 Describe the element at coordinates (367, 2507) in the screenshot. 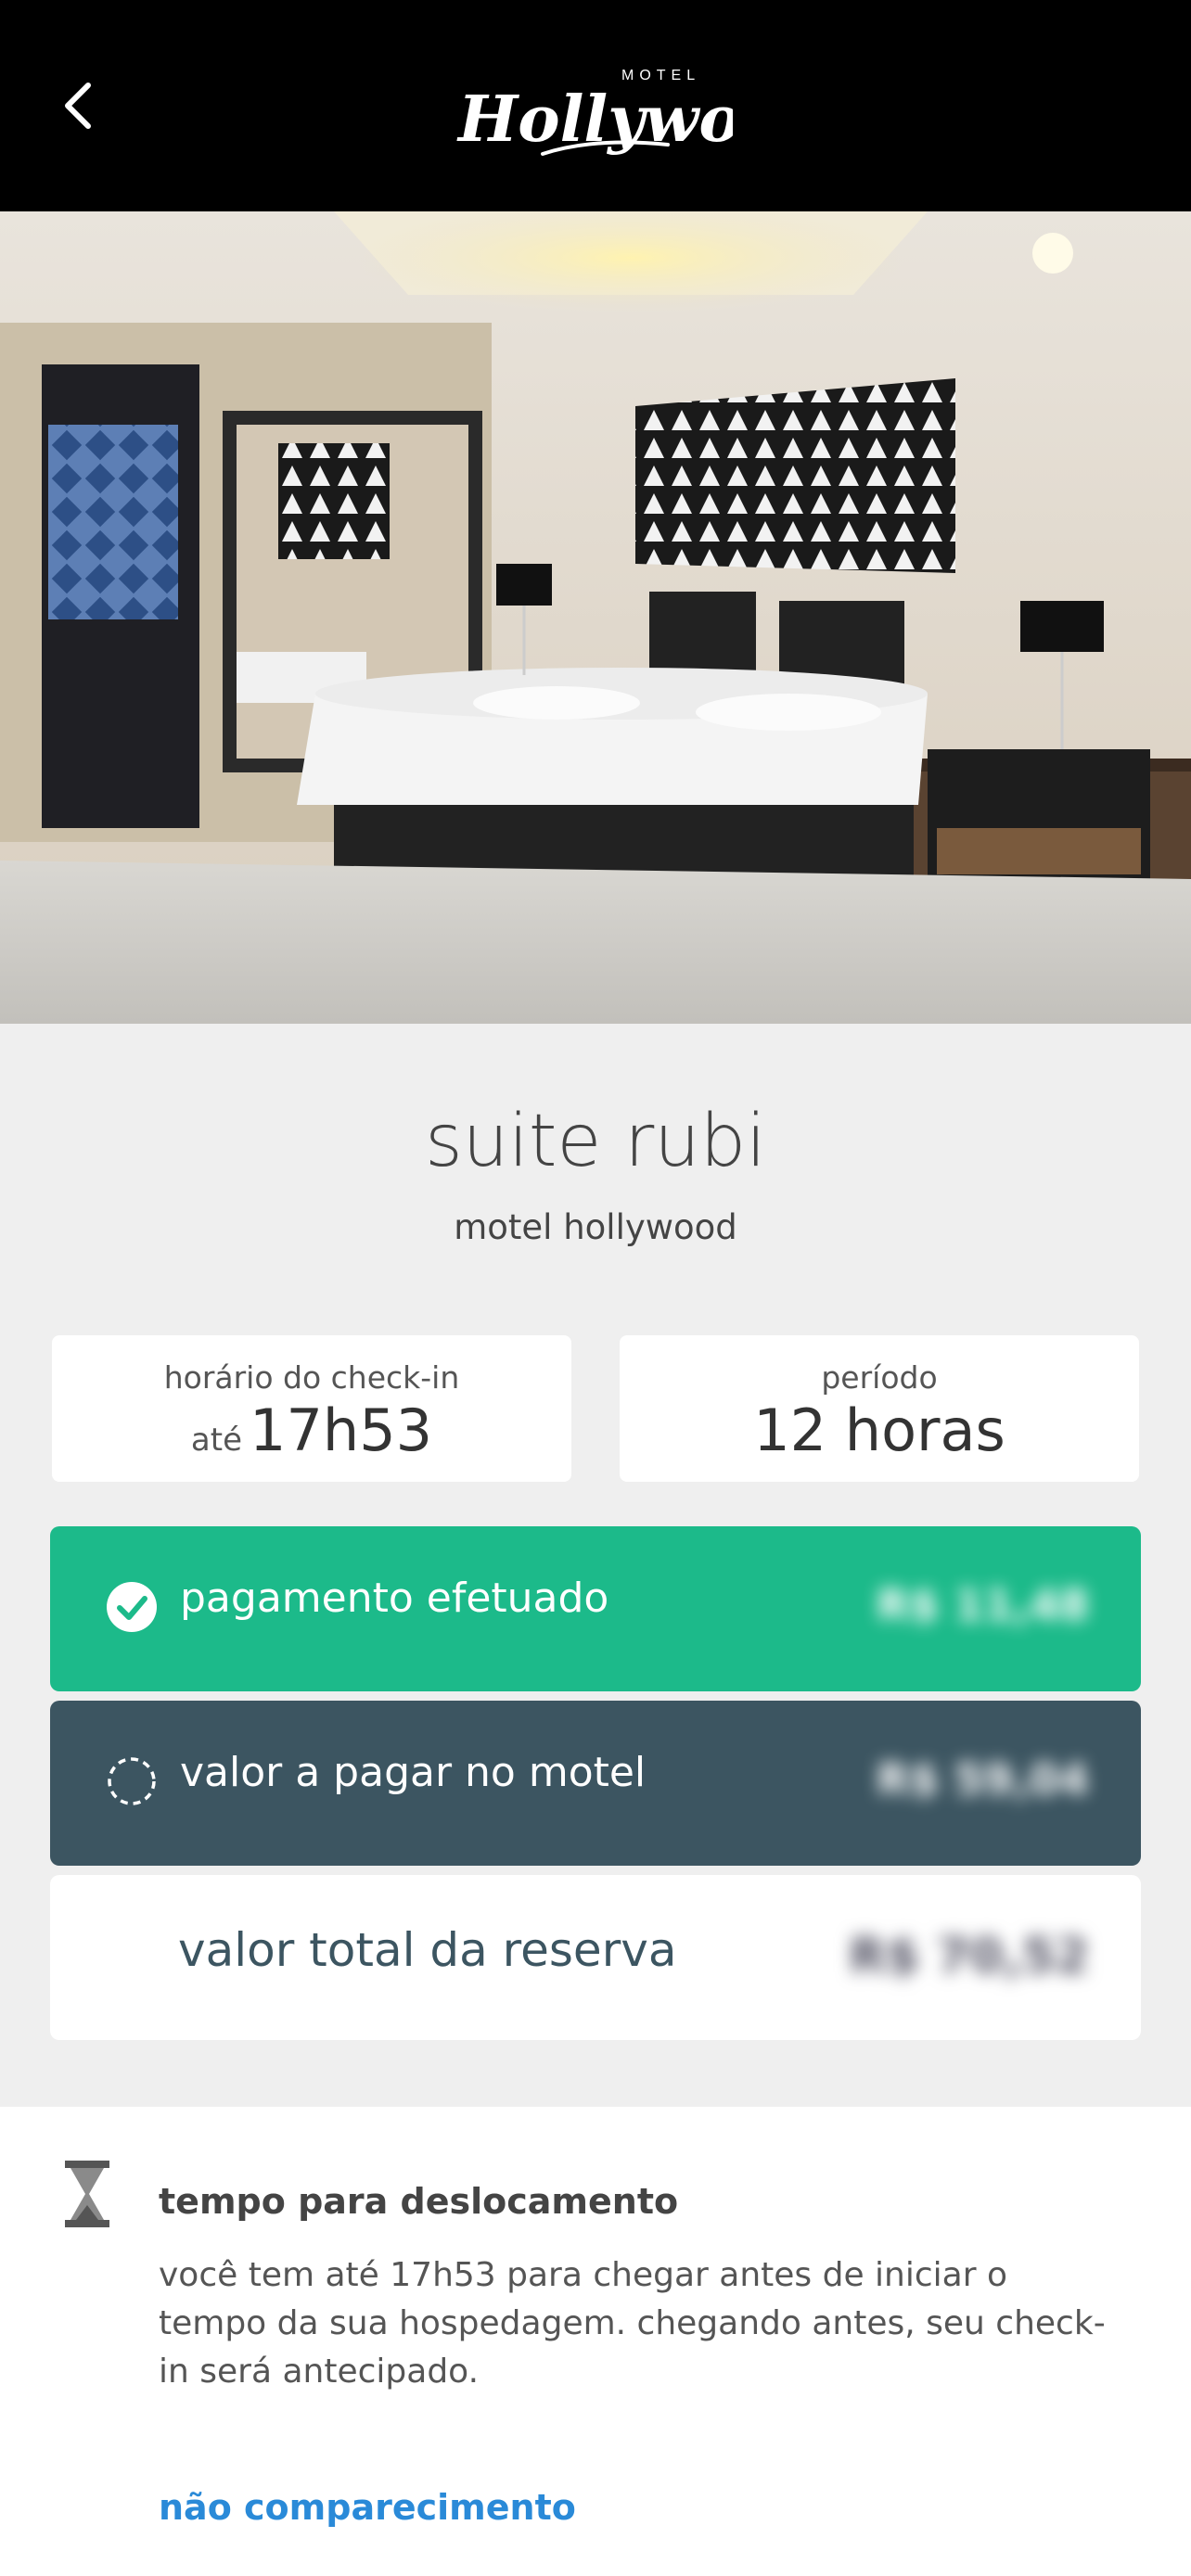

I see `no-show-link: não comparecimento` at that location.